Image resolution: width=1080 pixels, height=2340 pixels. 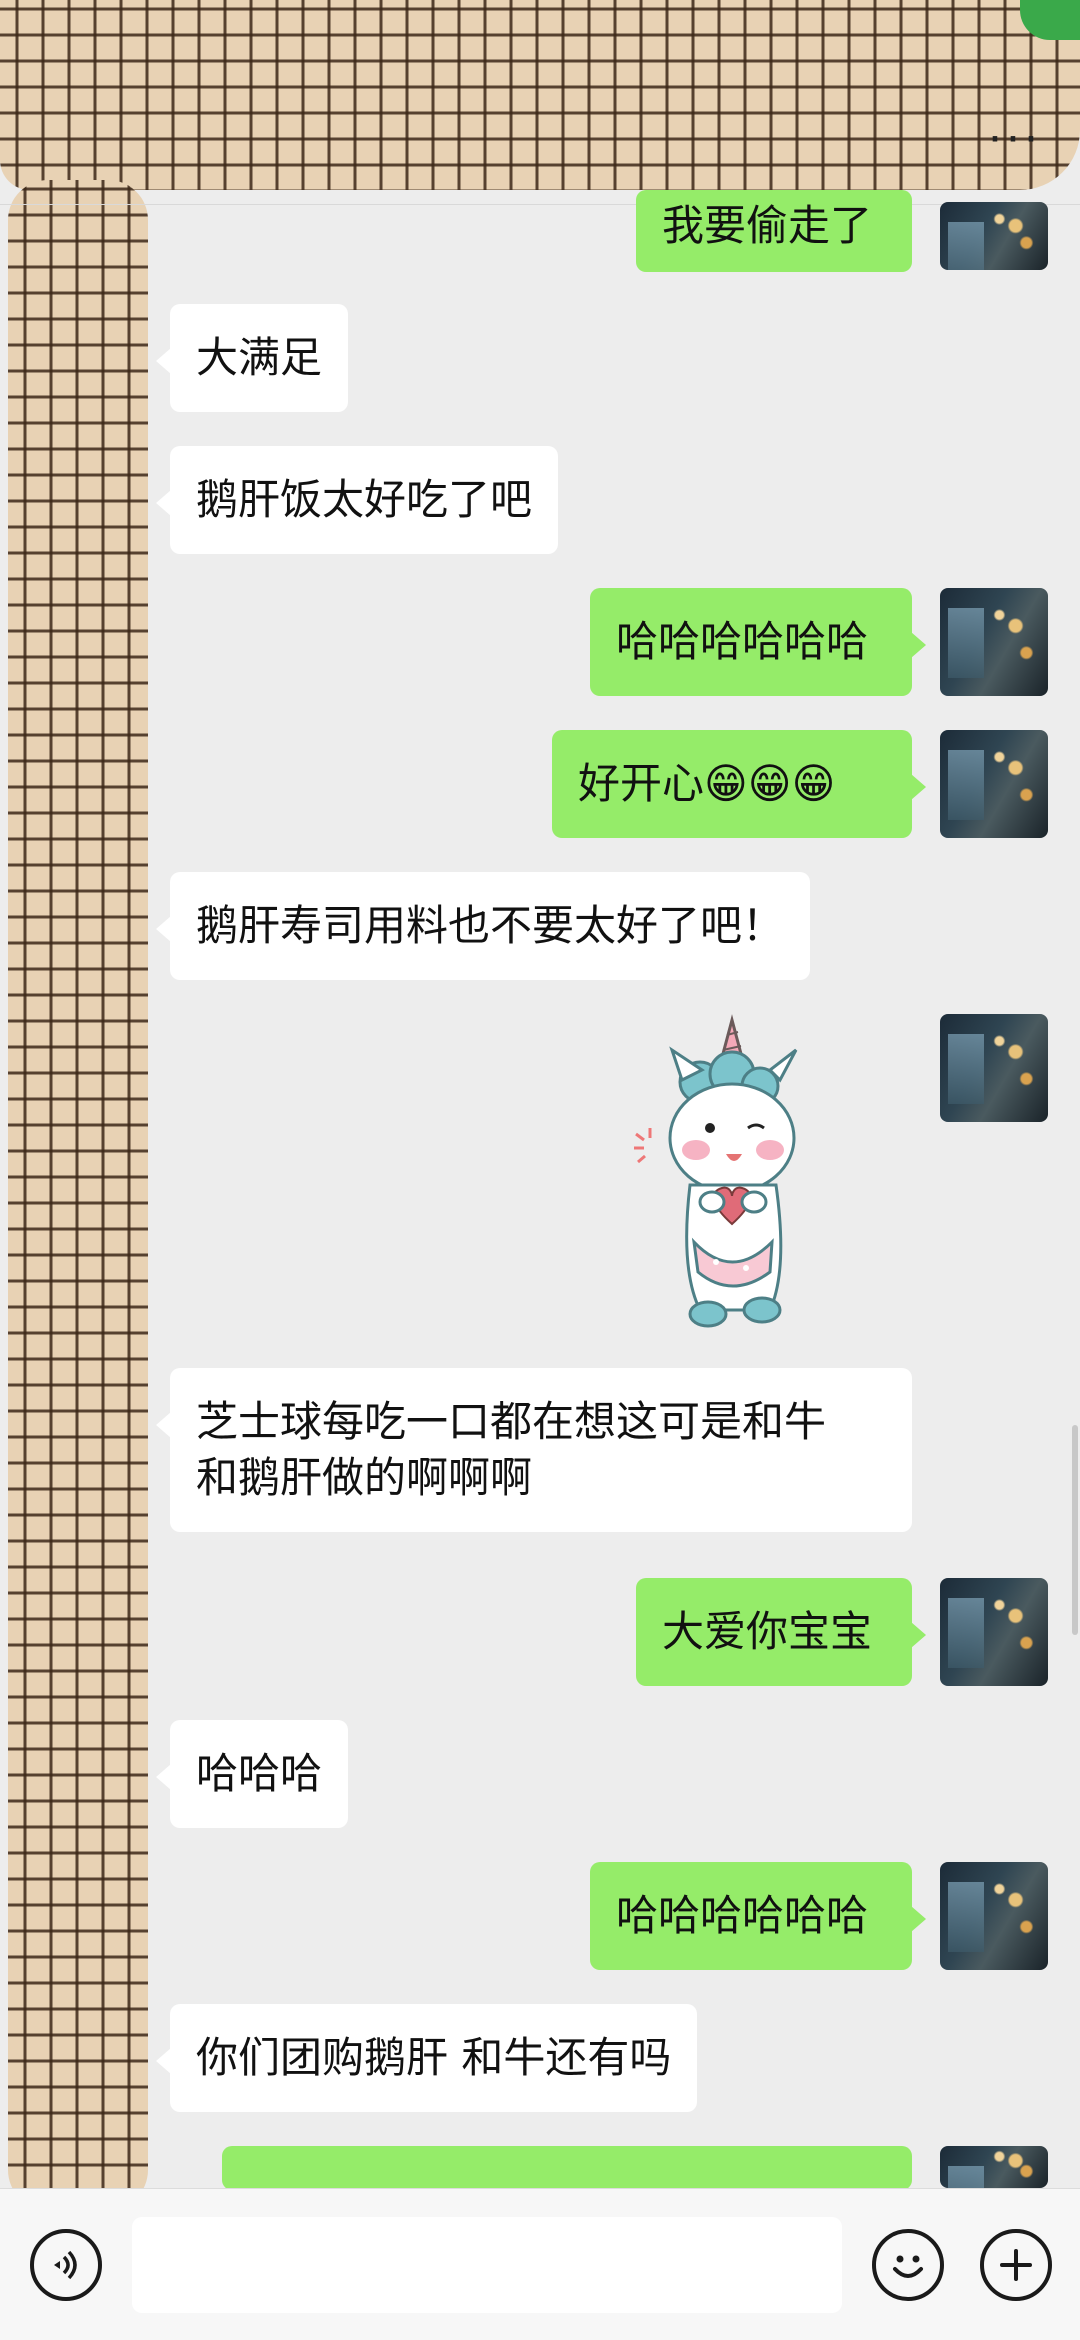 What do you see at coordinates (252, 1774) in the screenshot?
I see `message-bubble-incoming: 哈哈哈` at bounding box center [252, 1774].